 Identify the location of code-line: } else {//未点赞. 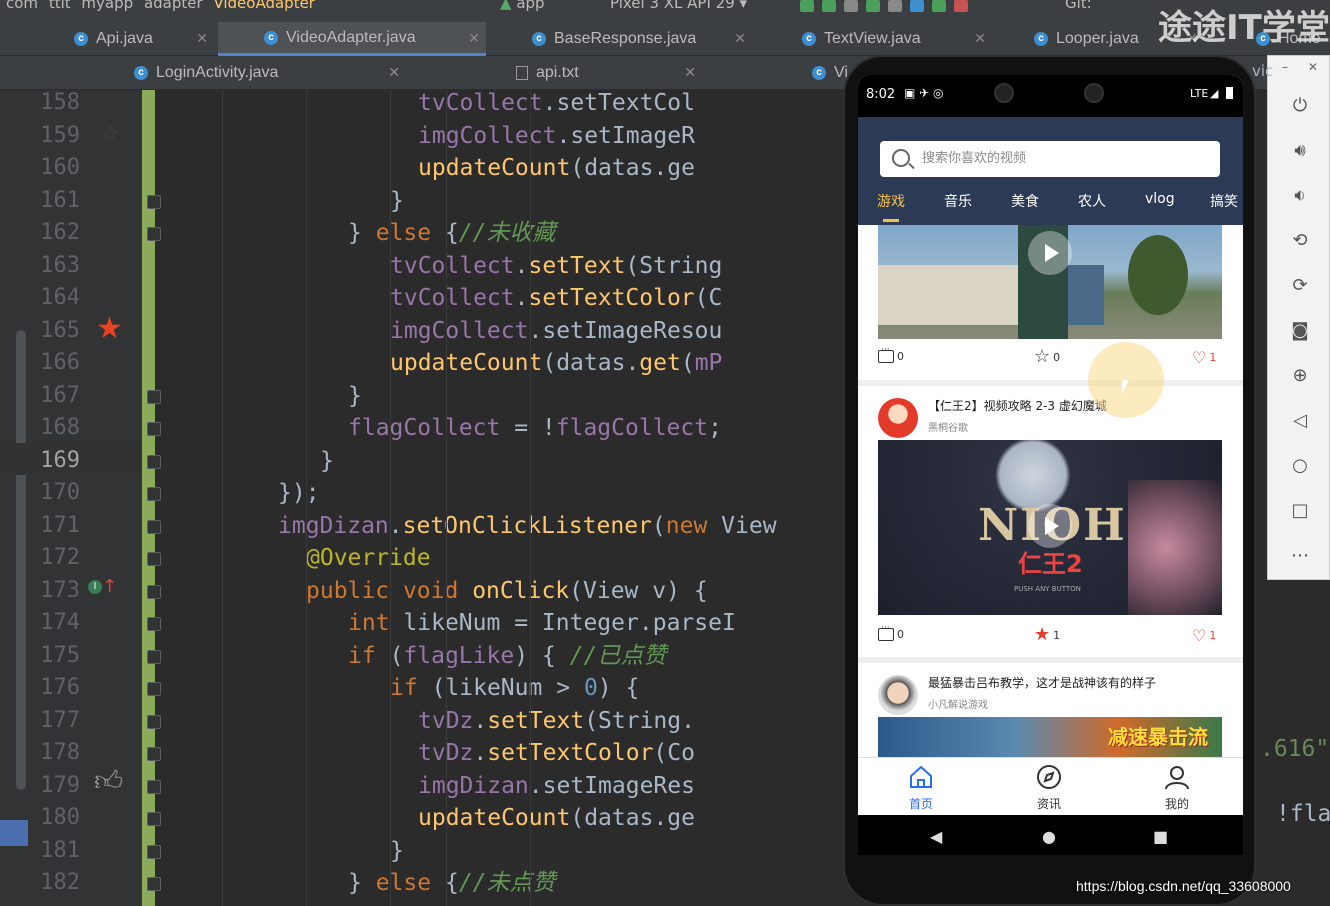
(601, 883).